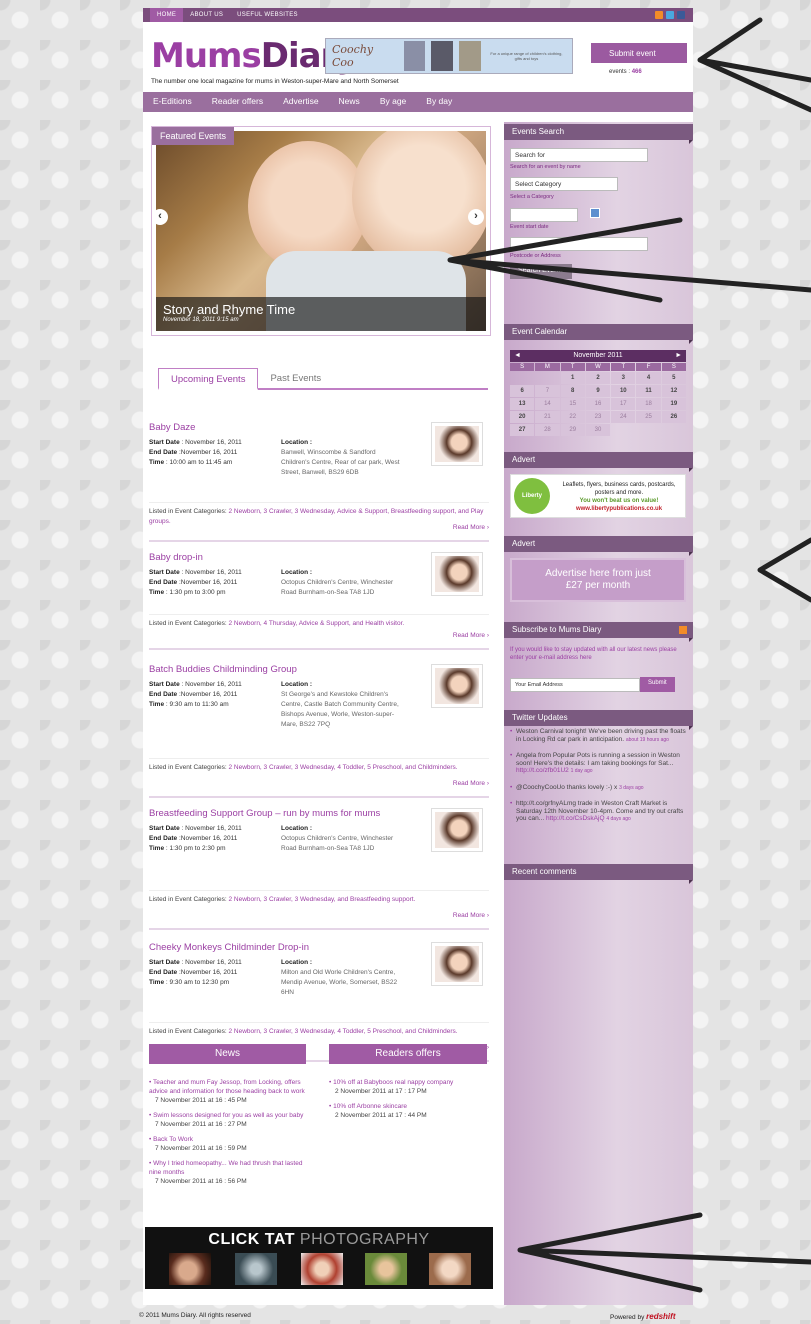 The height and width of the screenshot is (1324, 811). Describe the element at coordinates (284, 427) in the screenshot. I see `event-title: Baby Daze` at that location.